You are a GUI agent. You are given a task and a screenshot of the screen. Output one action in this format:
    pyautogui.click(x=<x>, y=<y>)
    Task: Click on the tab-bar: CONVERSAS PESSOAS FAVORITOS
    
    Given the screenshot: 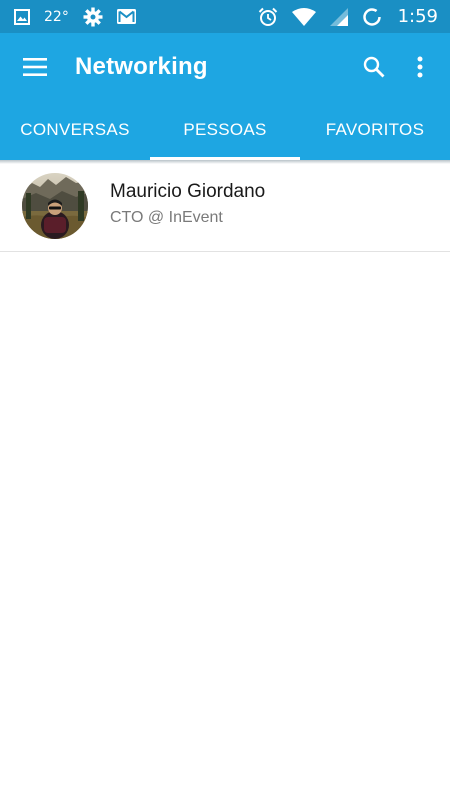 What is the action you would take?
    pyautogui.click(x=225, y=130)
    